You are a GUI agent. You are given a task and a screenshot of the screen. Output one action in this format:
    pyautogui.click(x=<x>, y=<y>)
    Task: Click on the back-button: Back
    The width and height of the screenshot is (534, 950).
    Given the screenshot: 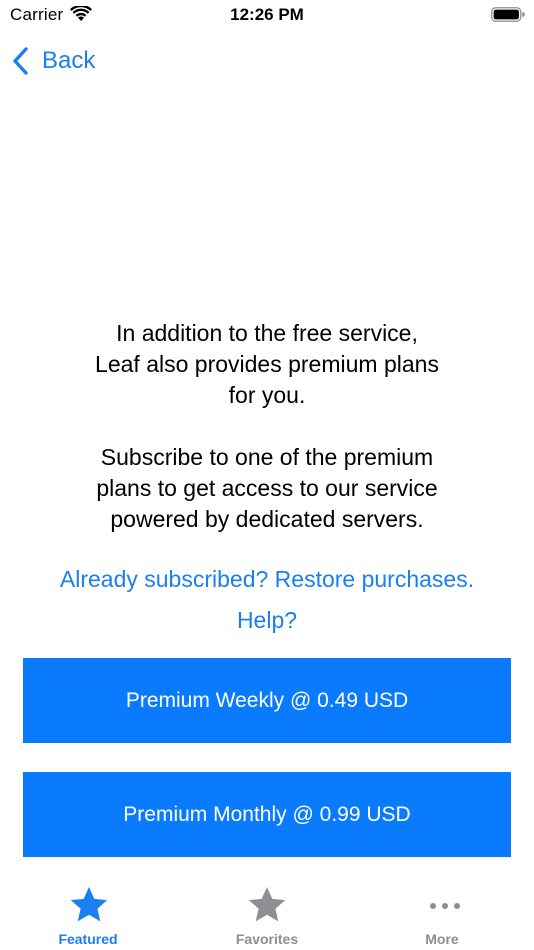 What is the action you would take?
    pyautogui.click(x=52, y=61)
    